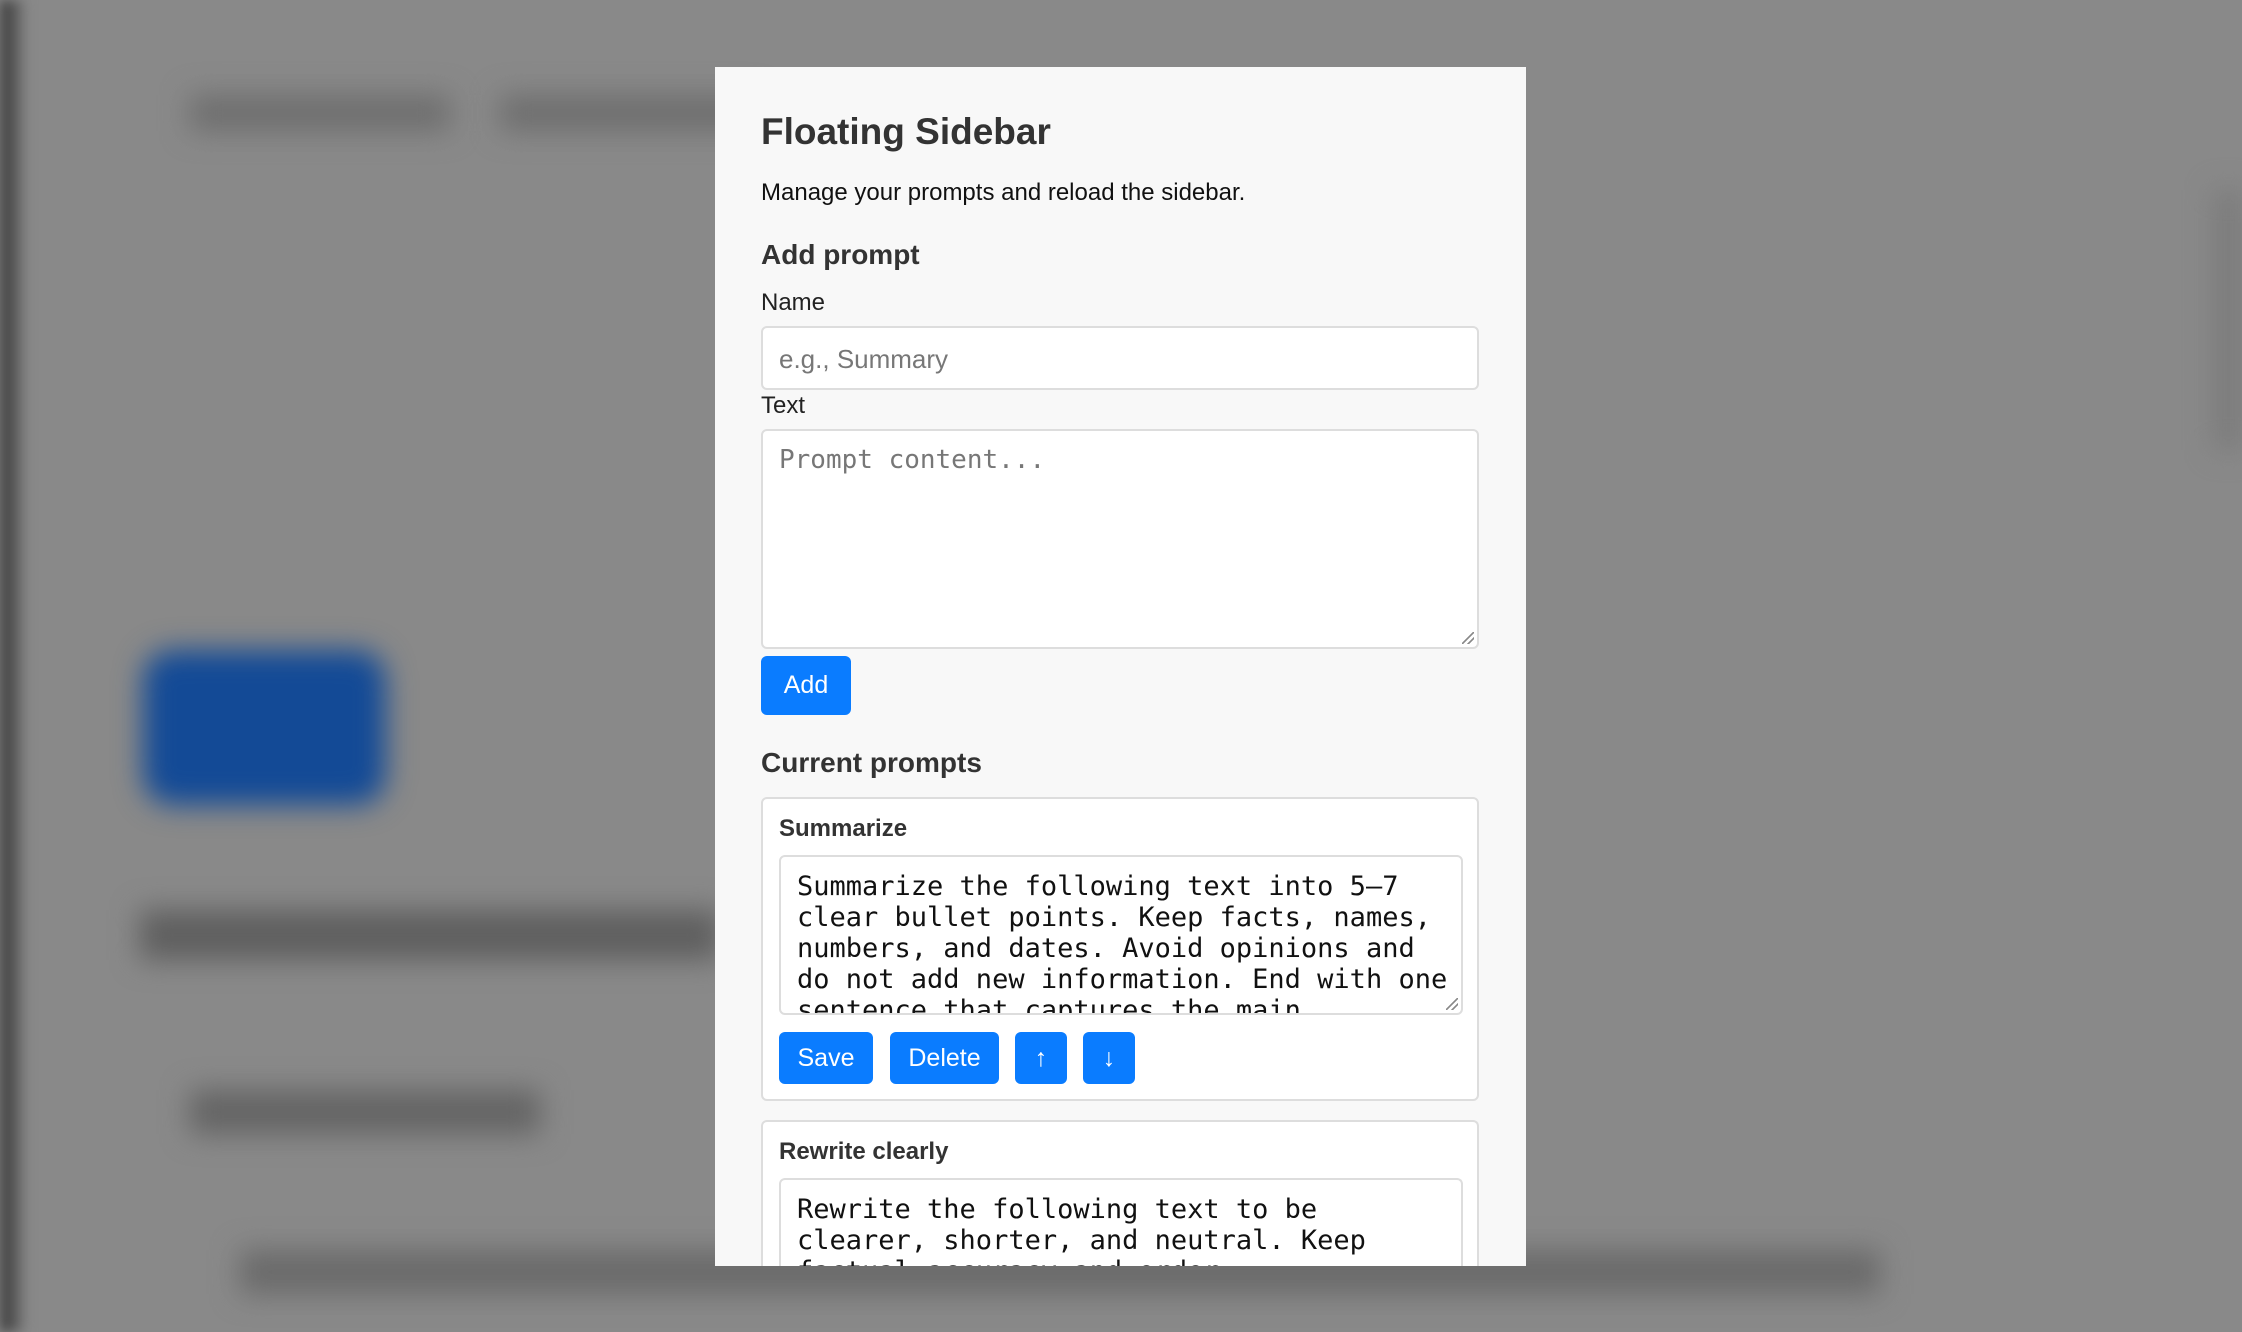 Image resolution: width=2242 pixels, height=1332 pixels. What do you see at coordinates (806, 685) in the screenshot?
I see `add-button: Add` at bounding box center [806, 685].